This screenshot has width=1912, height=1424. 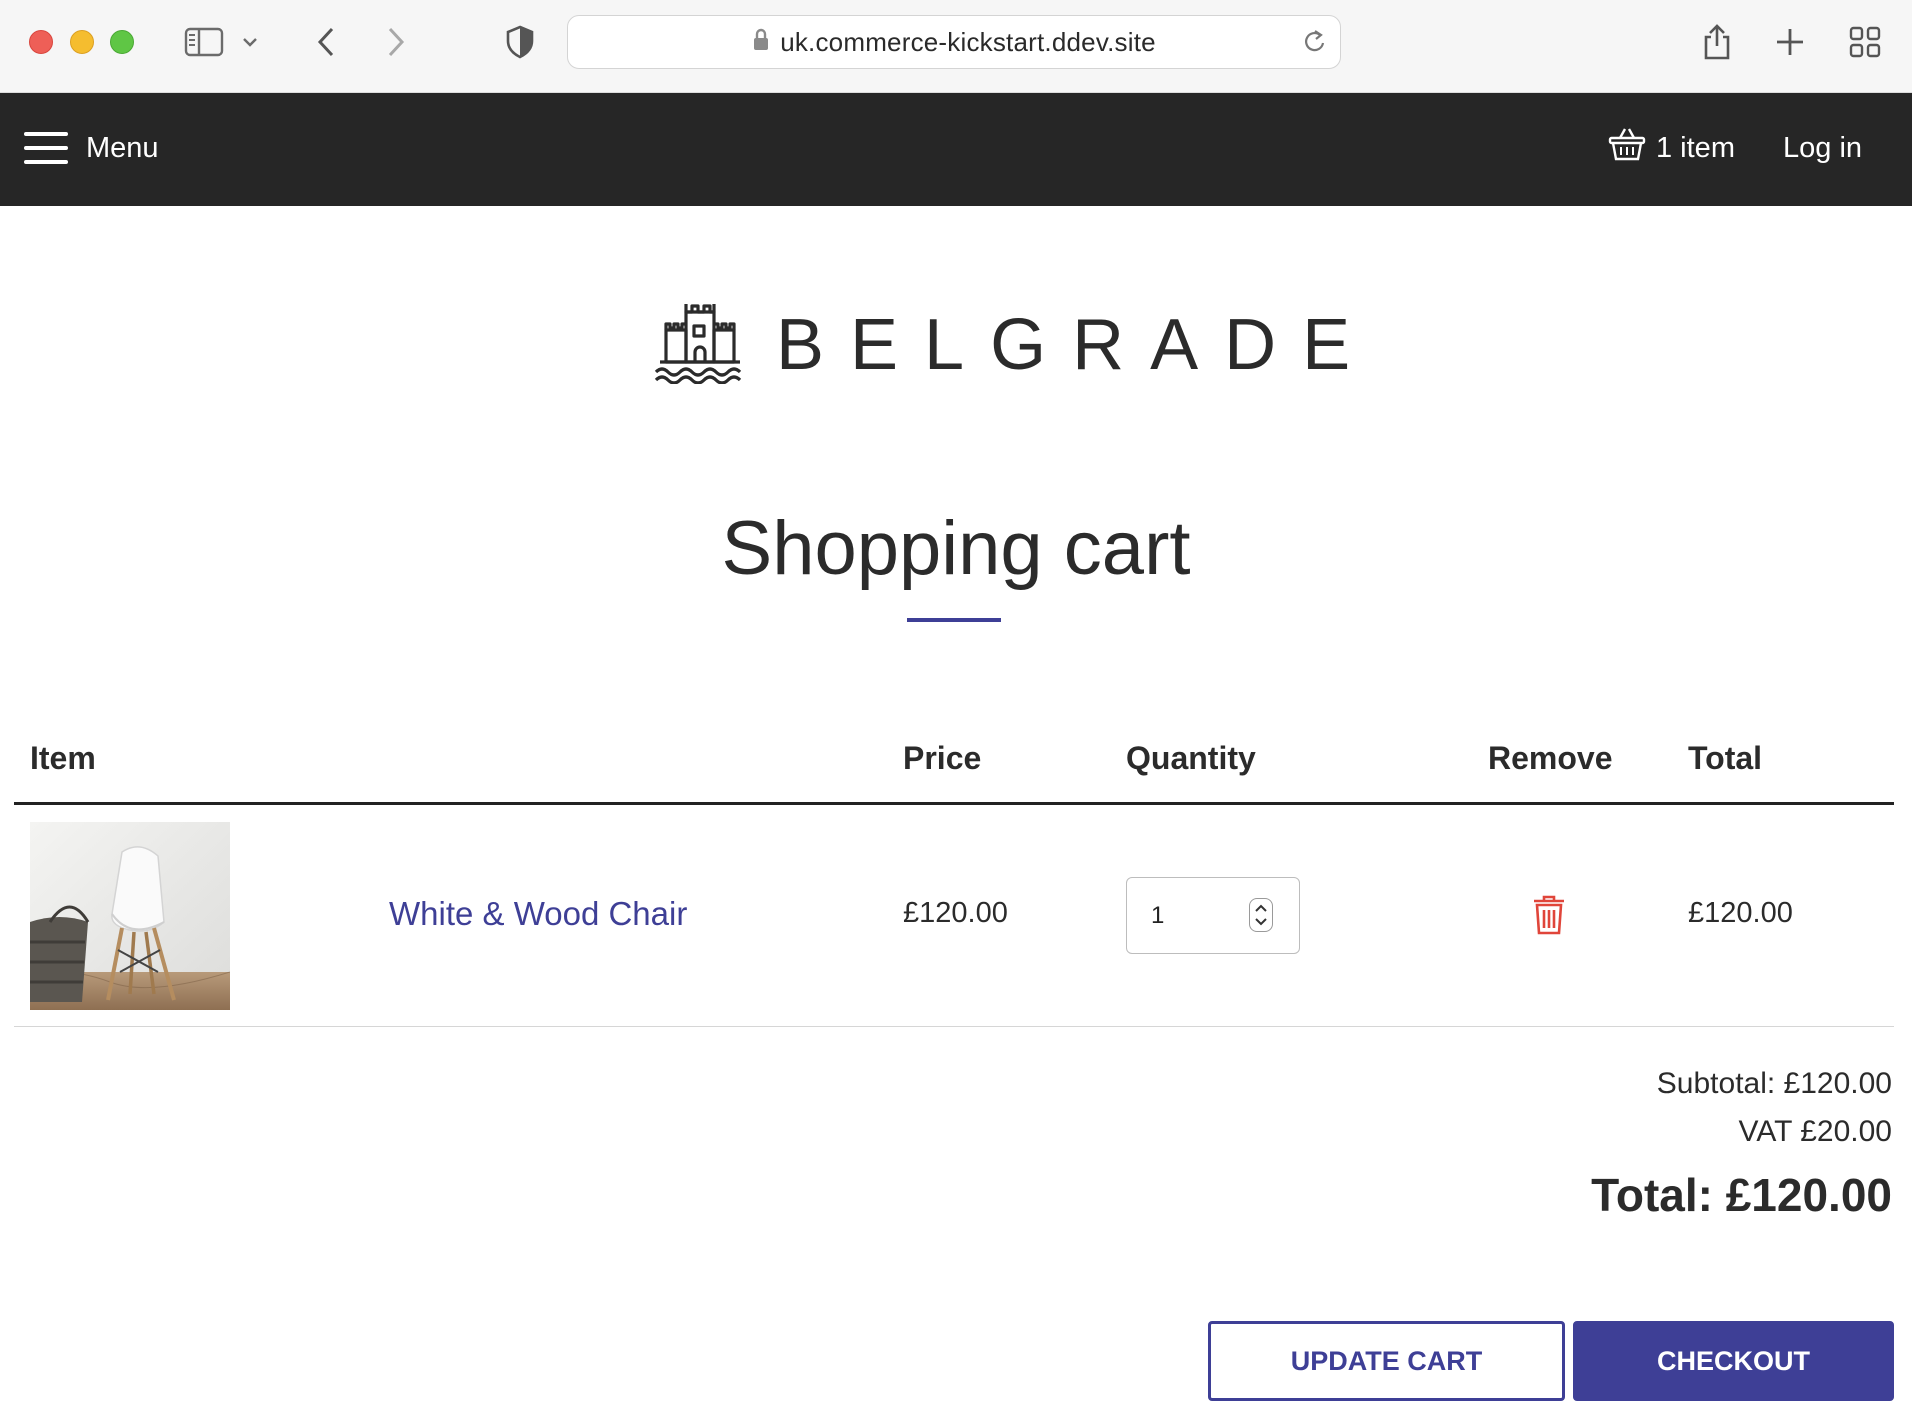 I want to click on item-price: £120.00, so click(x=955, y=913).